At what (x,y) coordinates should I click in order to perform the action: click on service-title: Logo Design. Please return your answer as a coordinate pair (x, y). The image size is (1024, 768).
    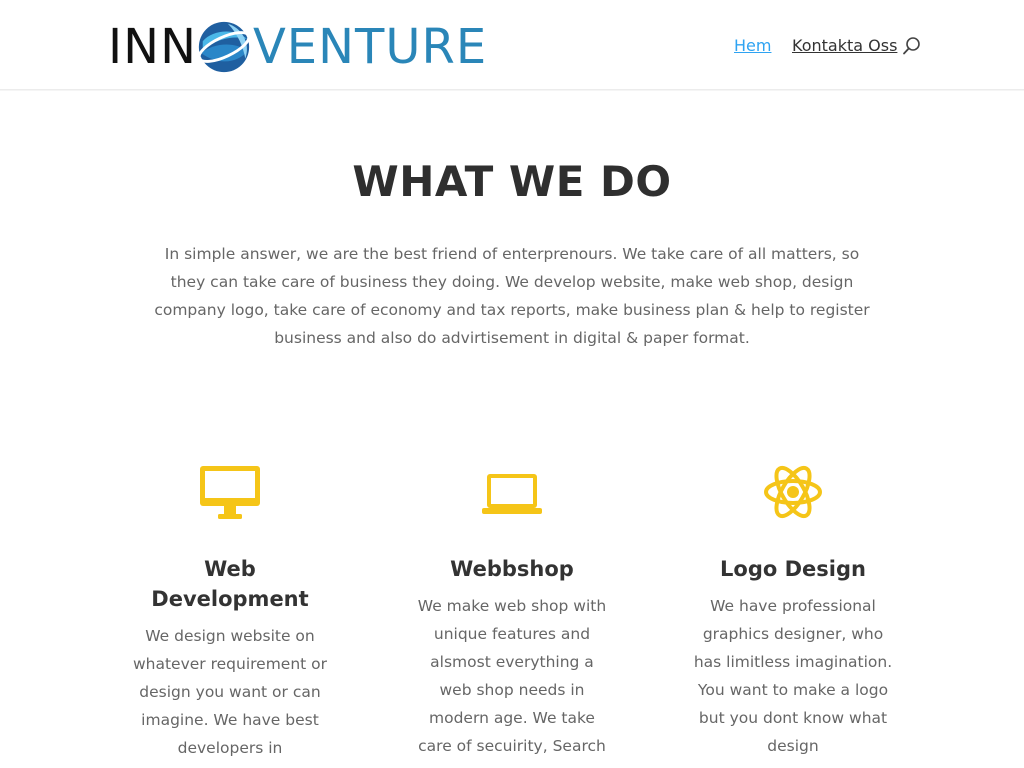
    Looking at the image, I should click on (793, 569).